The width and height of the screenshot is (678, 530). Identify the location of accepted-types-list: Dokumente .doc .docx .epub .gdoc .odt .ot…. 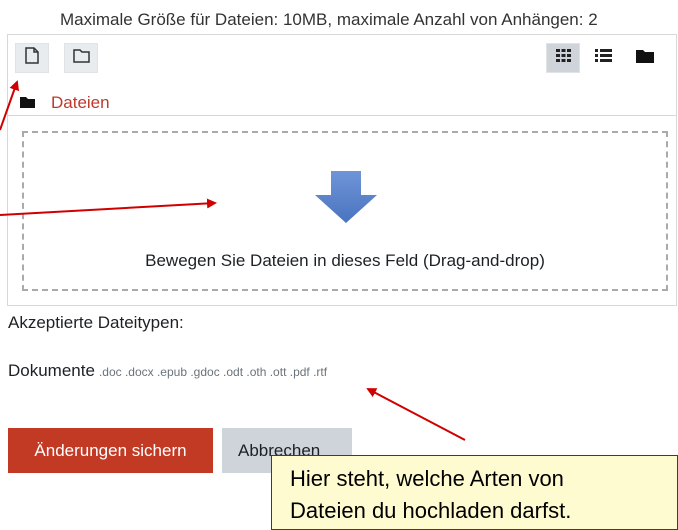
(167, 371).